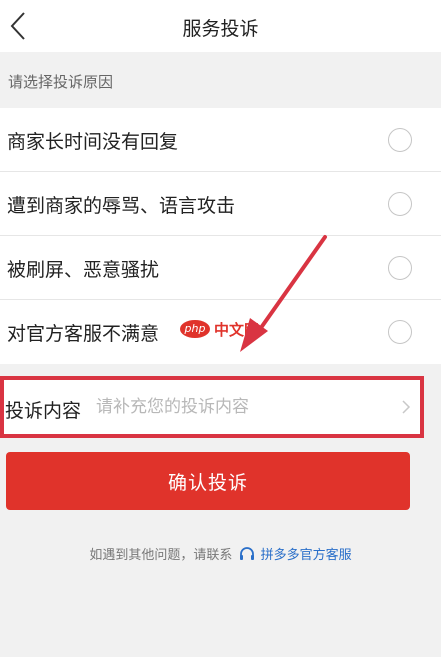  What do you see at coordinates (220, 140) in the screenshot?
I see `reason-option: 商家长时间没有回复` at bounding box center [220, 140].